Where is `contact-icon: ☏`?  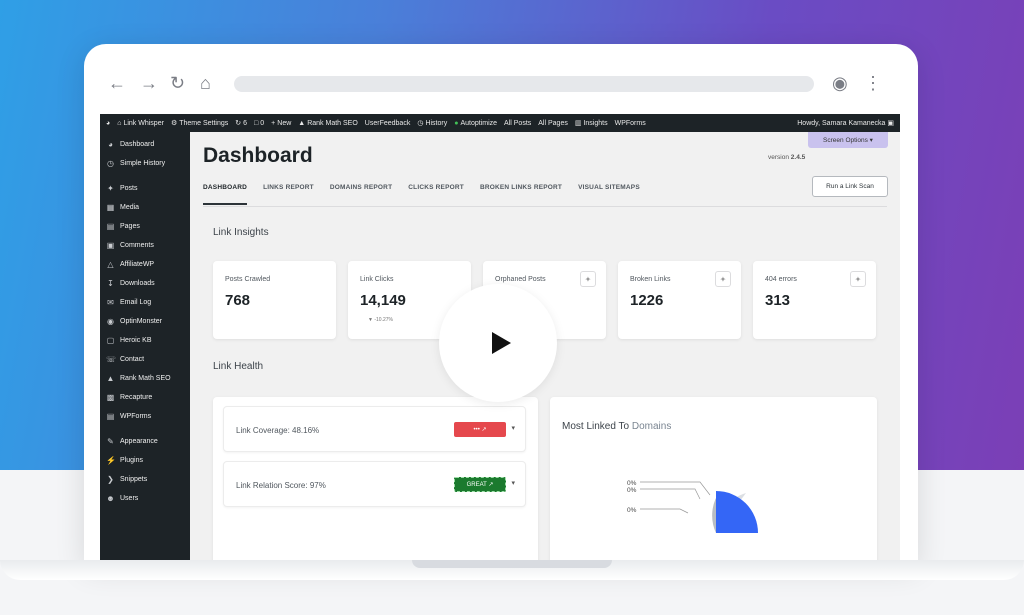 contact-icon: ☏ is located at coordinates (111, 359).